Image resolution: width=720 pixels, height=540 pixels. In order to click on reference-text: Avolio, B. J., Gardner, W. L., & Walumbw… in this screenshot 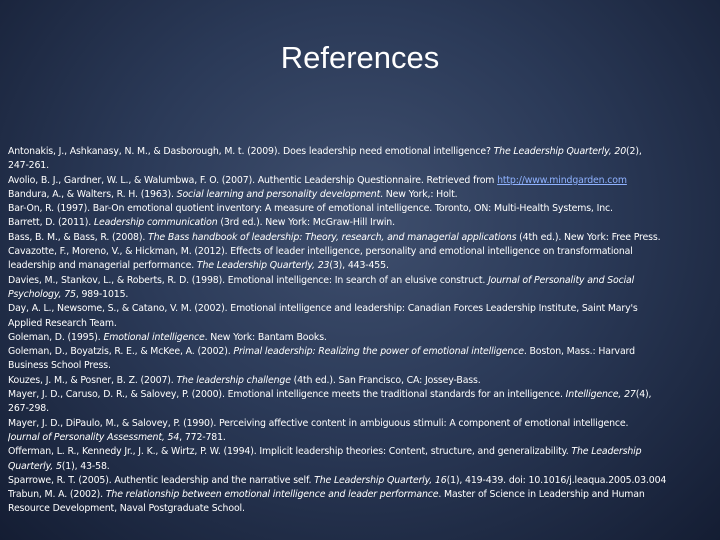, I will do `click(253, 180)`.